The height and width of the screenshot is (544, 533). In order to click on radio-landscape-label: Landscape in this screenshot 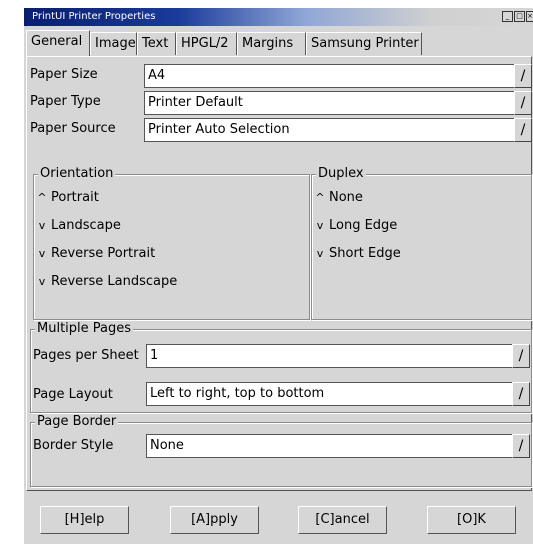, I will do `click(86, 225)`.